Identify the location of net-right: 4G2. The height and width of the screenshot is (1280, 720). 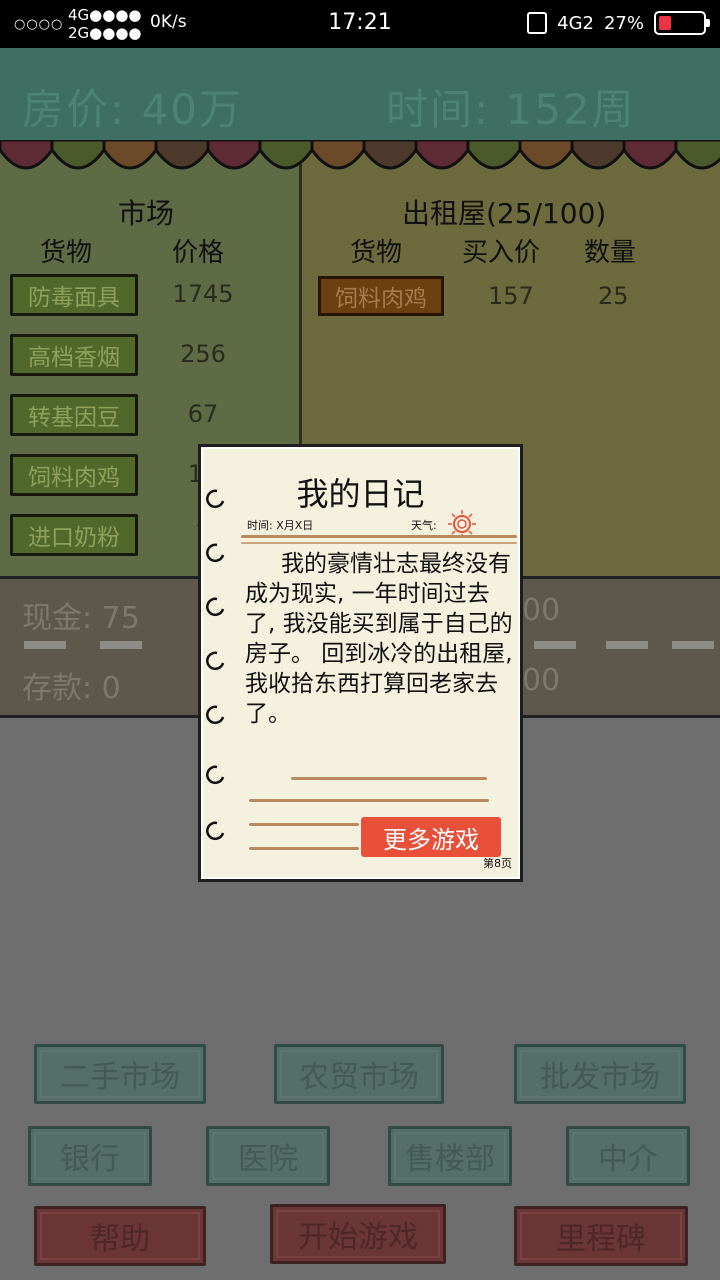
(575, 23).